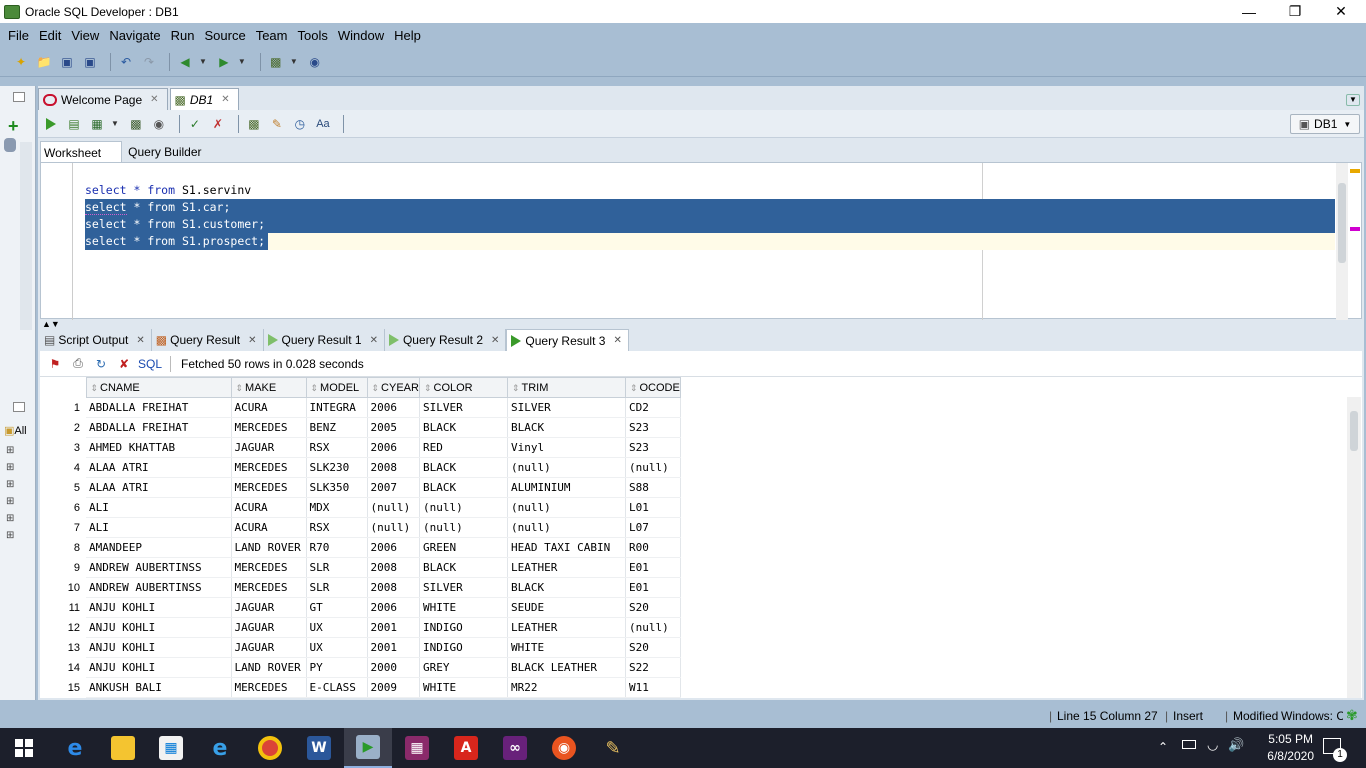  What do you see at coordinates (463, 587) in the screenshot?
I see `table-cell: SILVER` at bounding box center [463, 587].